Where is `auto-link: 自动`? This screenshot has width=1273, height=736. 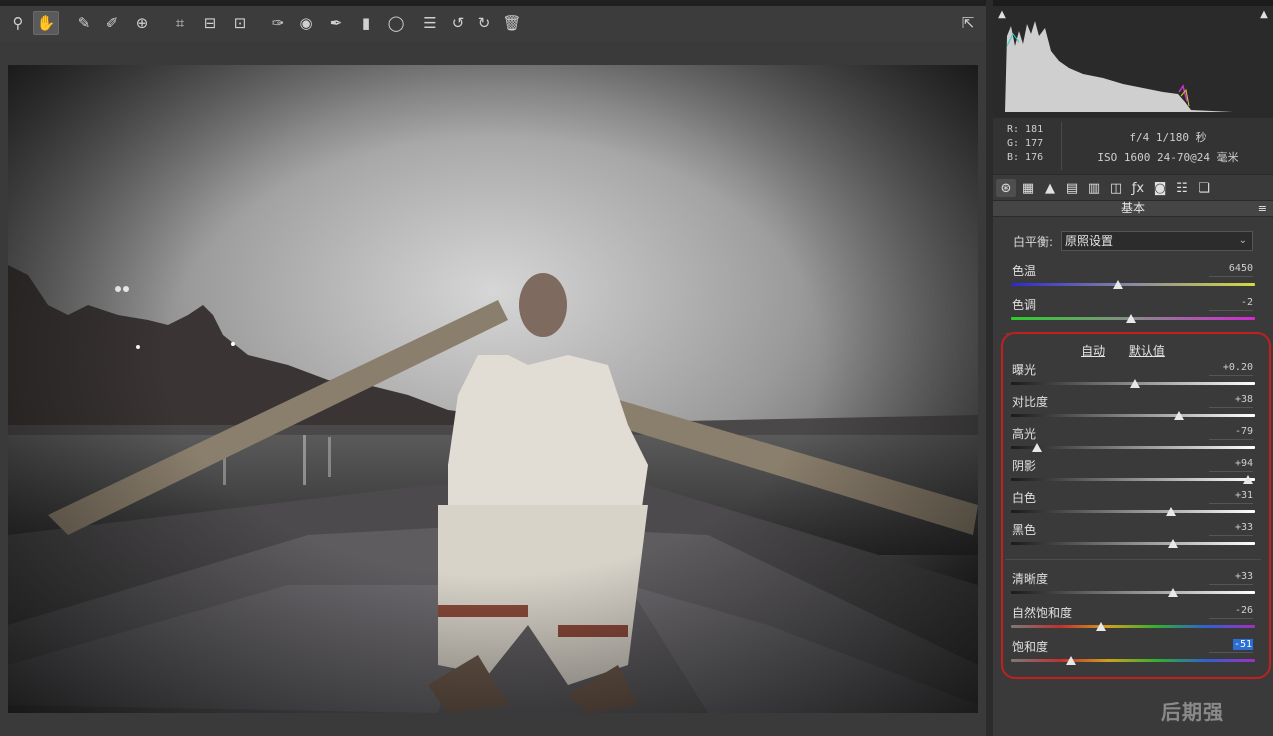 auto-link: 自动 is located at coordinates (1093, 351).